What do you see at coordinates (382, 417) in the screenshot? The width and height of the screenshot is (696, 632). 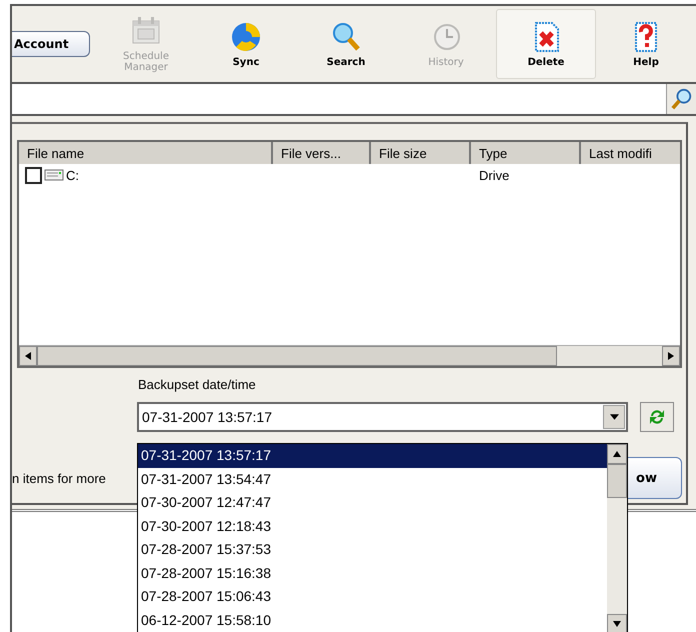 I see `backupset-dropdown: 07-31-2007 13:57:17` at bounding box center [382, 417].